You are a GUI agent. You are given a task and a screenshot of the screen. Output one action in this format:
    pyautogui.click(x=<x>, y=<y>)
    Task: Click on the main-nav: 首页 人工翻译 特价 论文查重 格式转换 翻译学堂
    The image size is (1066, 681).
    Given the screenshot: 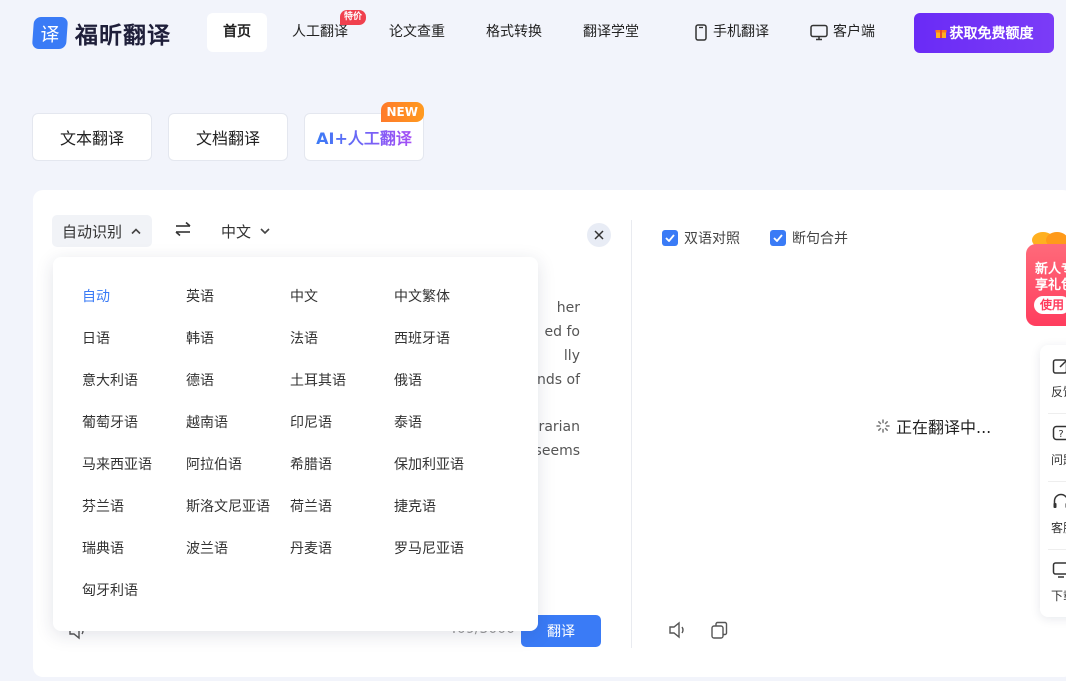 What is the action you would take?
    pyautogui.click(x=435, y=31)
    